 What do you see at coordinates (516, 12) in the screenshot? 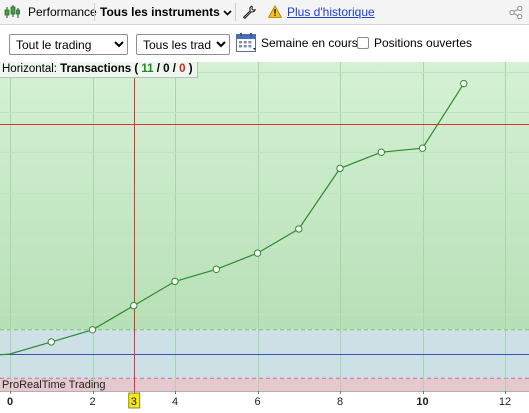
I see `share-icon` at bounding box center [516, 12].